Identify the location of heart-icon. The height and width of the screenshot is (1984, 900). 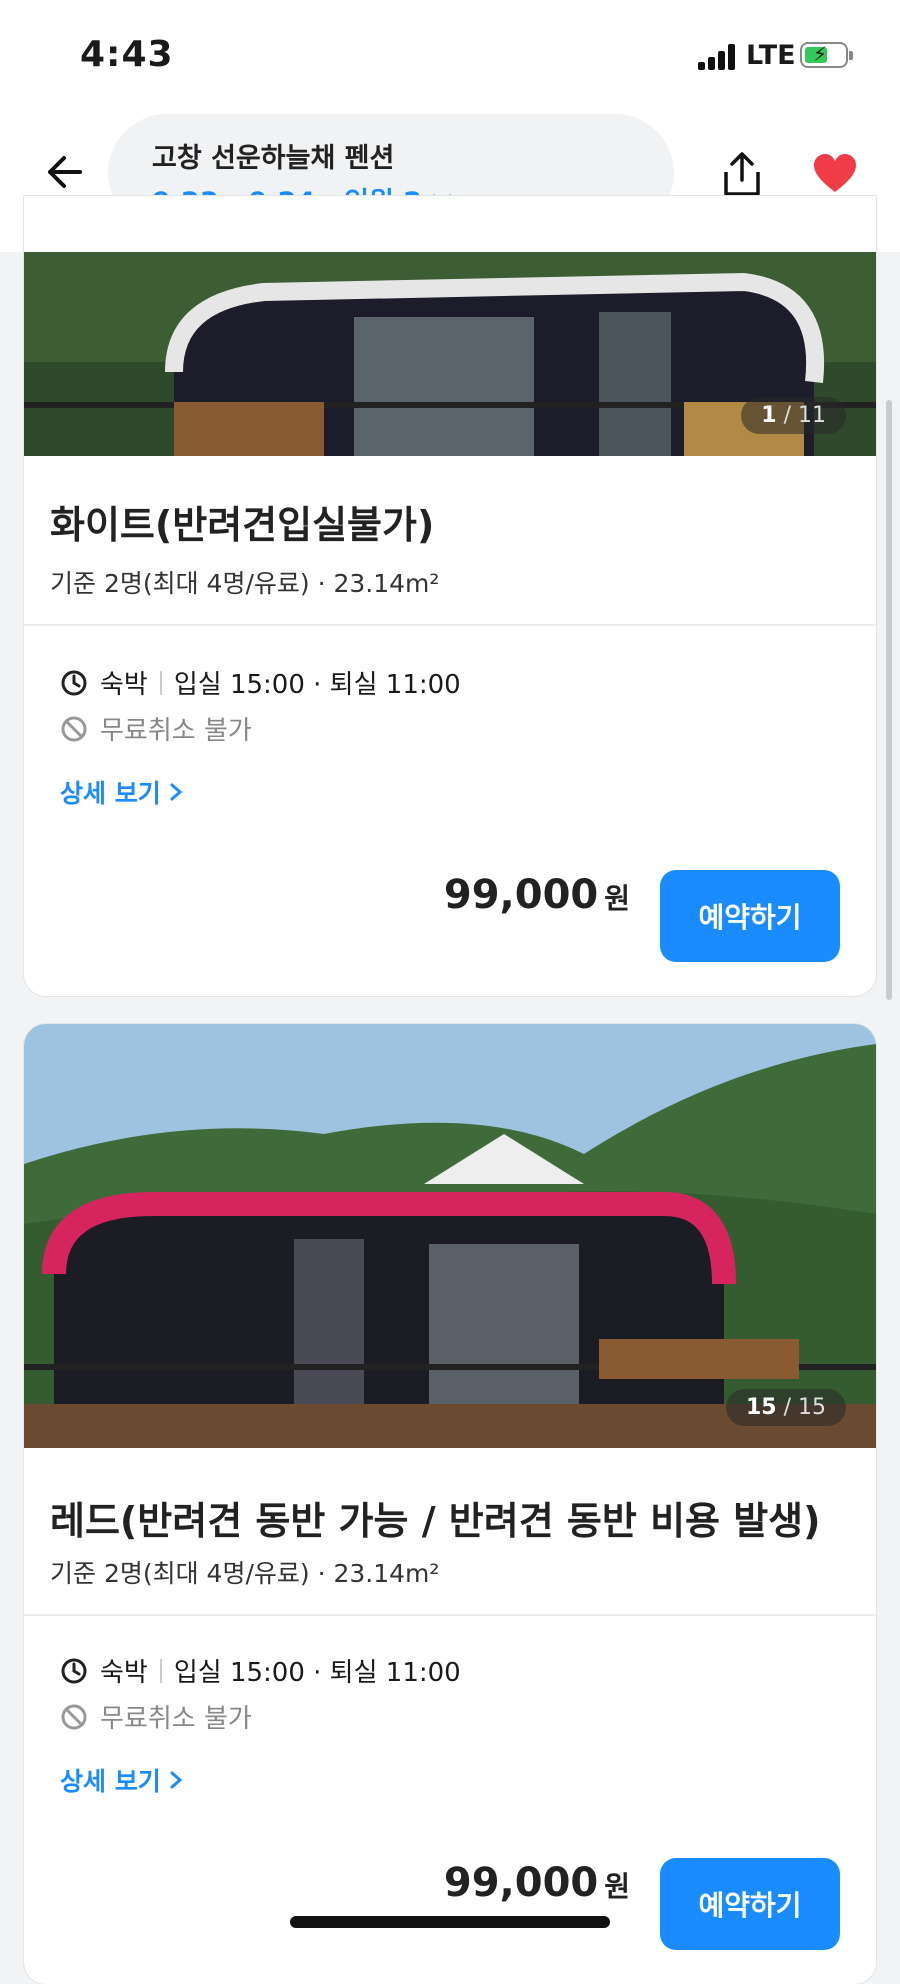
(835, 173).